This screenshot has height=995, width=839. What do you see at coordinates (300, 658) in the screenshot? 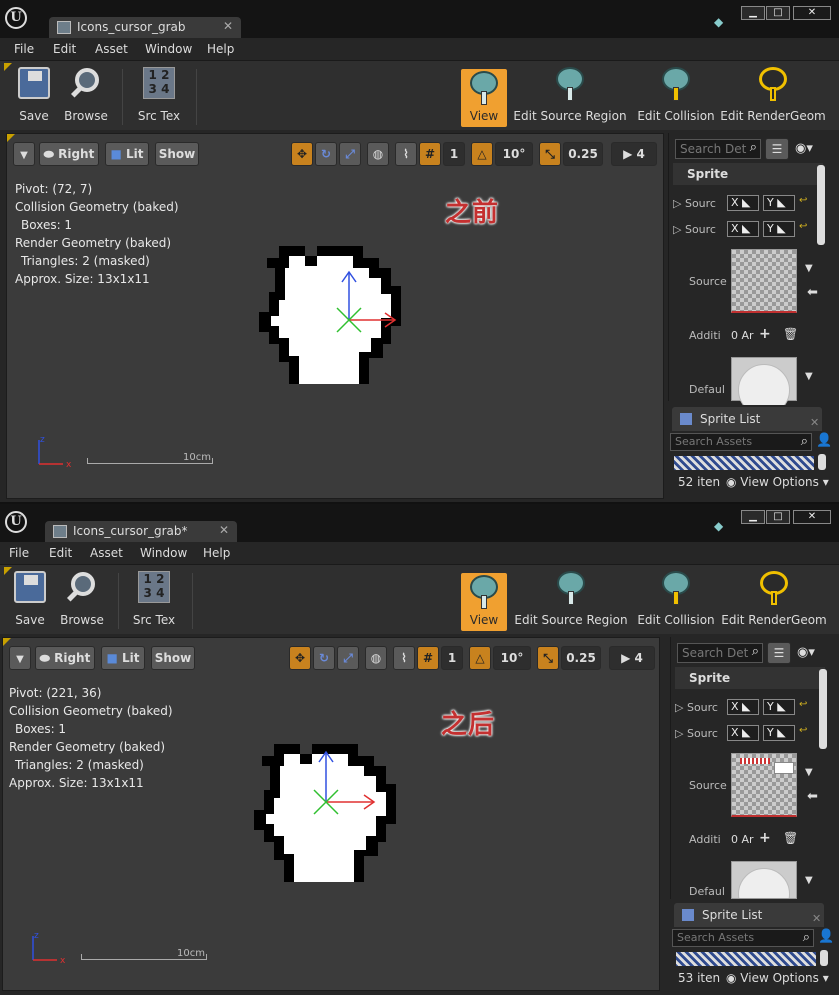
I see `translate-tool-button: ✥` at bounding box center [300, 658].